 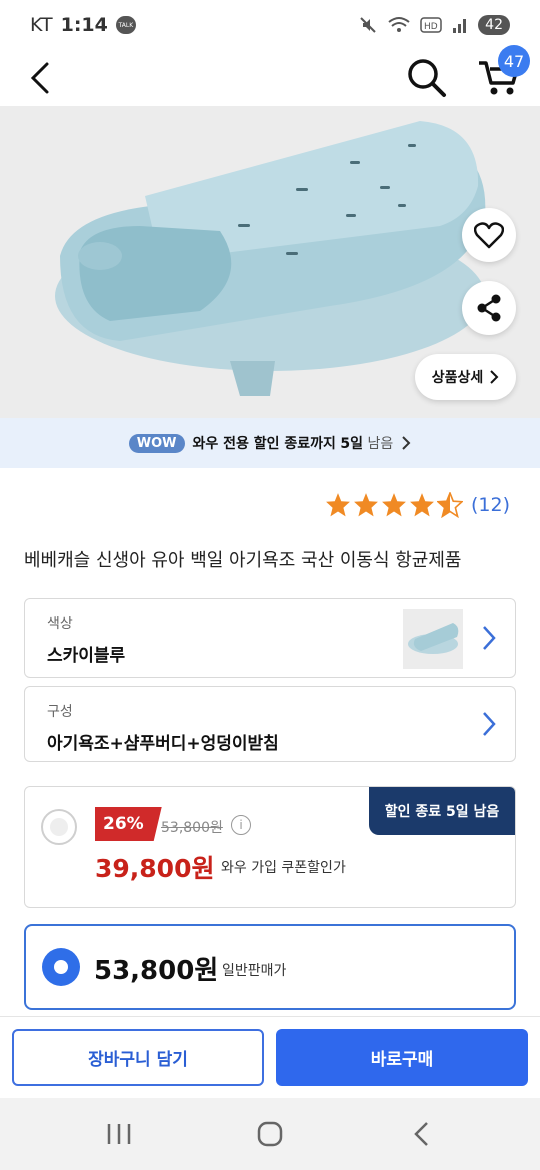 I want to click on option-value: 스카이블루, so click(x=86, y=656).